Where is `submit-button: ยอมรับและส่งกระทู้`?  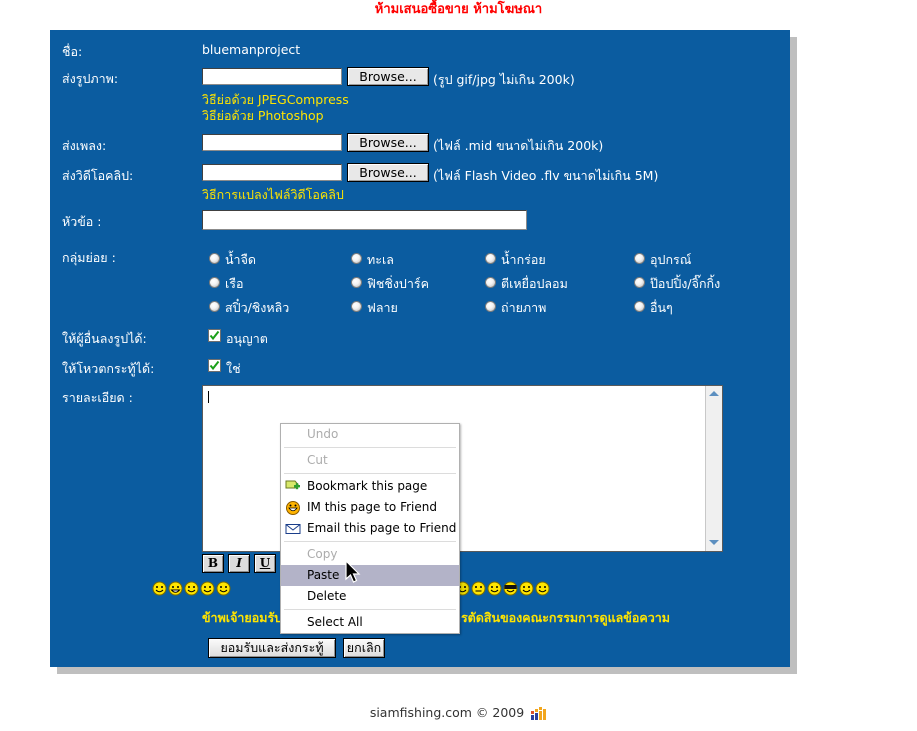 submit-button: ยอมรับและส่งกระทู้ is located at coordinates (272, 648).